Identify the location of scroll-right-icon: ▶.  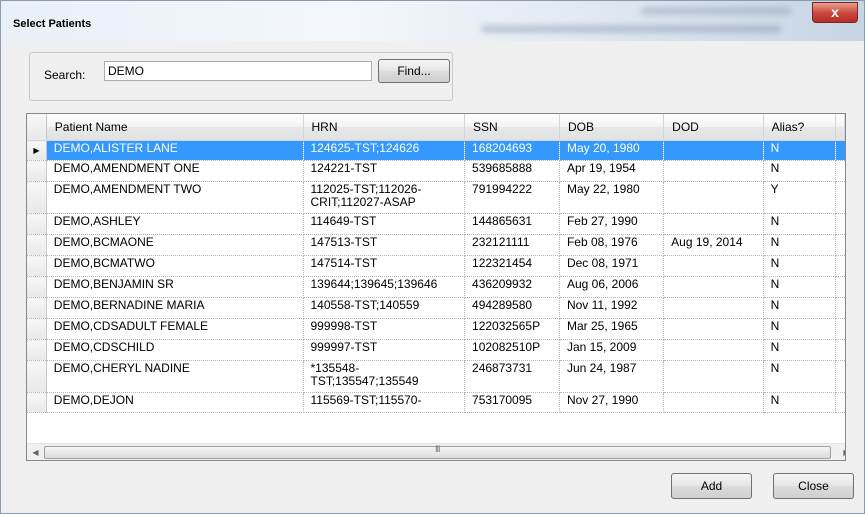
(841, 452).